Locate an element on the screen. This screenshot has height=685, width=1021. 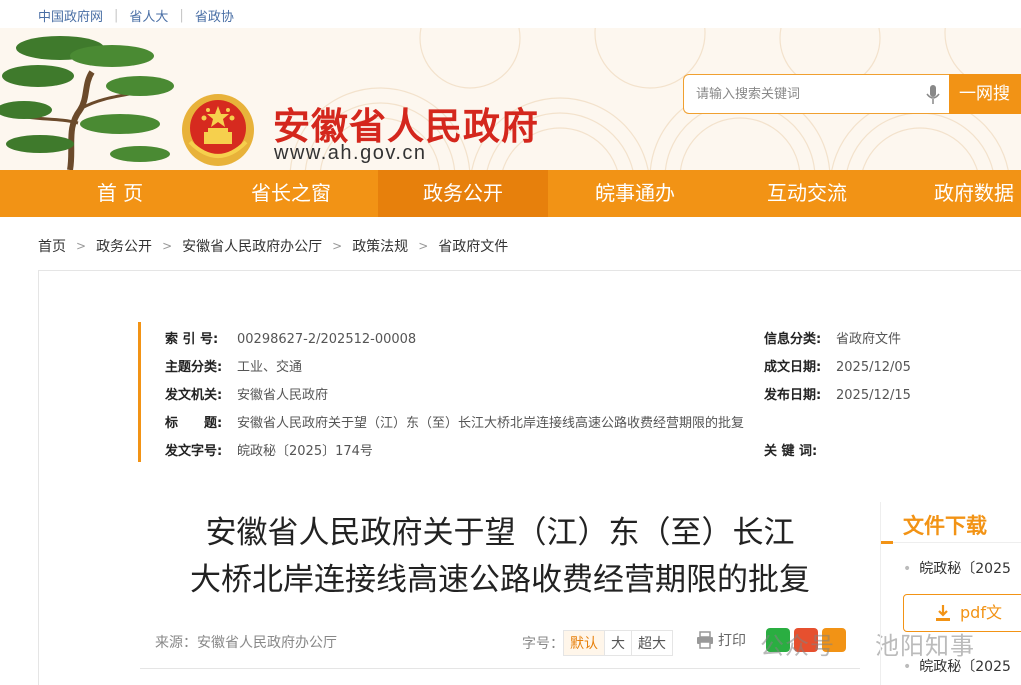
font-size-selector: 字号： 默认 大 超大 is located at coordinates (597, 643).